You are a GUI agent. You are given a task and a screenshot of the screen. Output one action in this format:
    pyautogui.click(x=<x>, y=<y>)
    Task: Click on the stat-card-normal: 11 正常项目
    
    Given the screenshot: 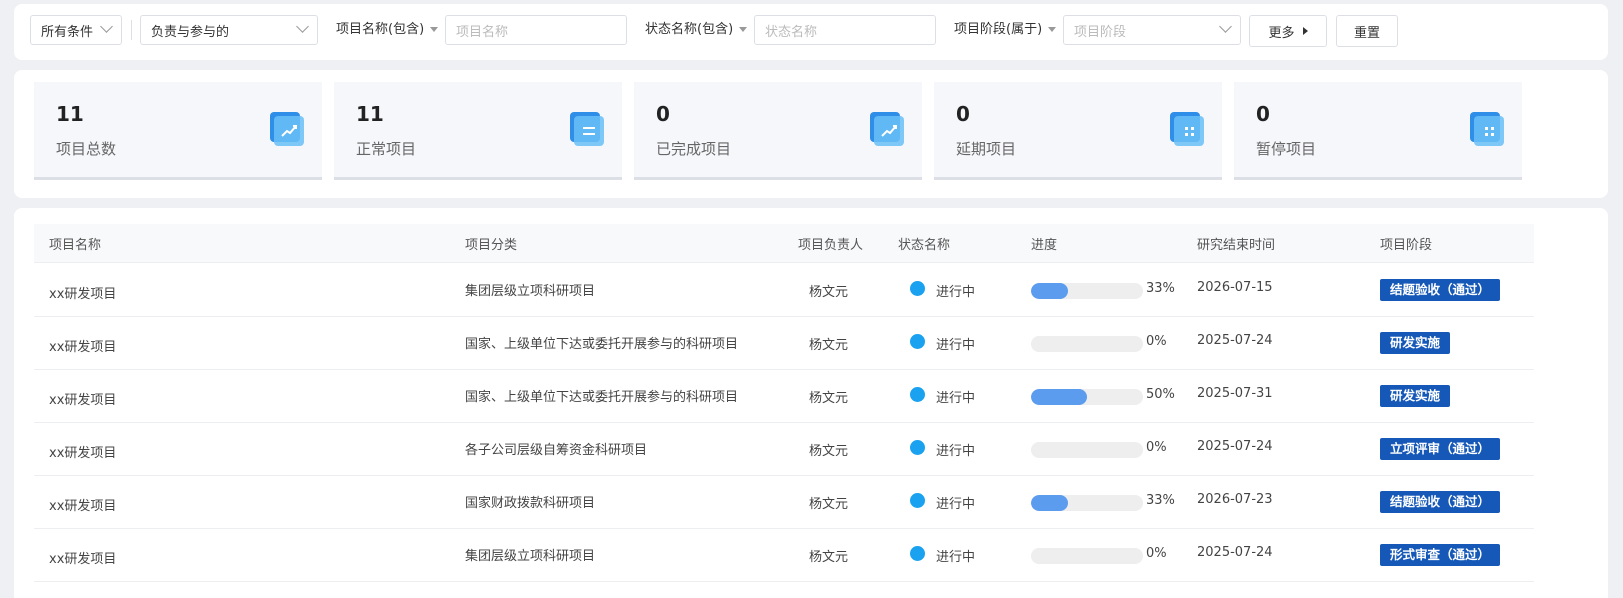 What is the action you would take?
    pyautogui.click(x=478, y=131)
    